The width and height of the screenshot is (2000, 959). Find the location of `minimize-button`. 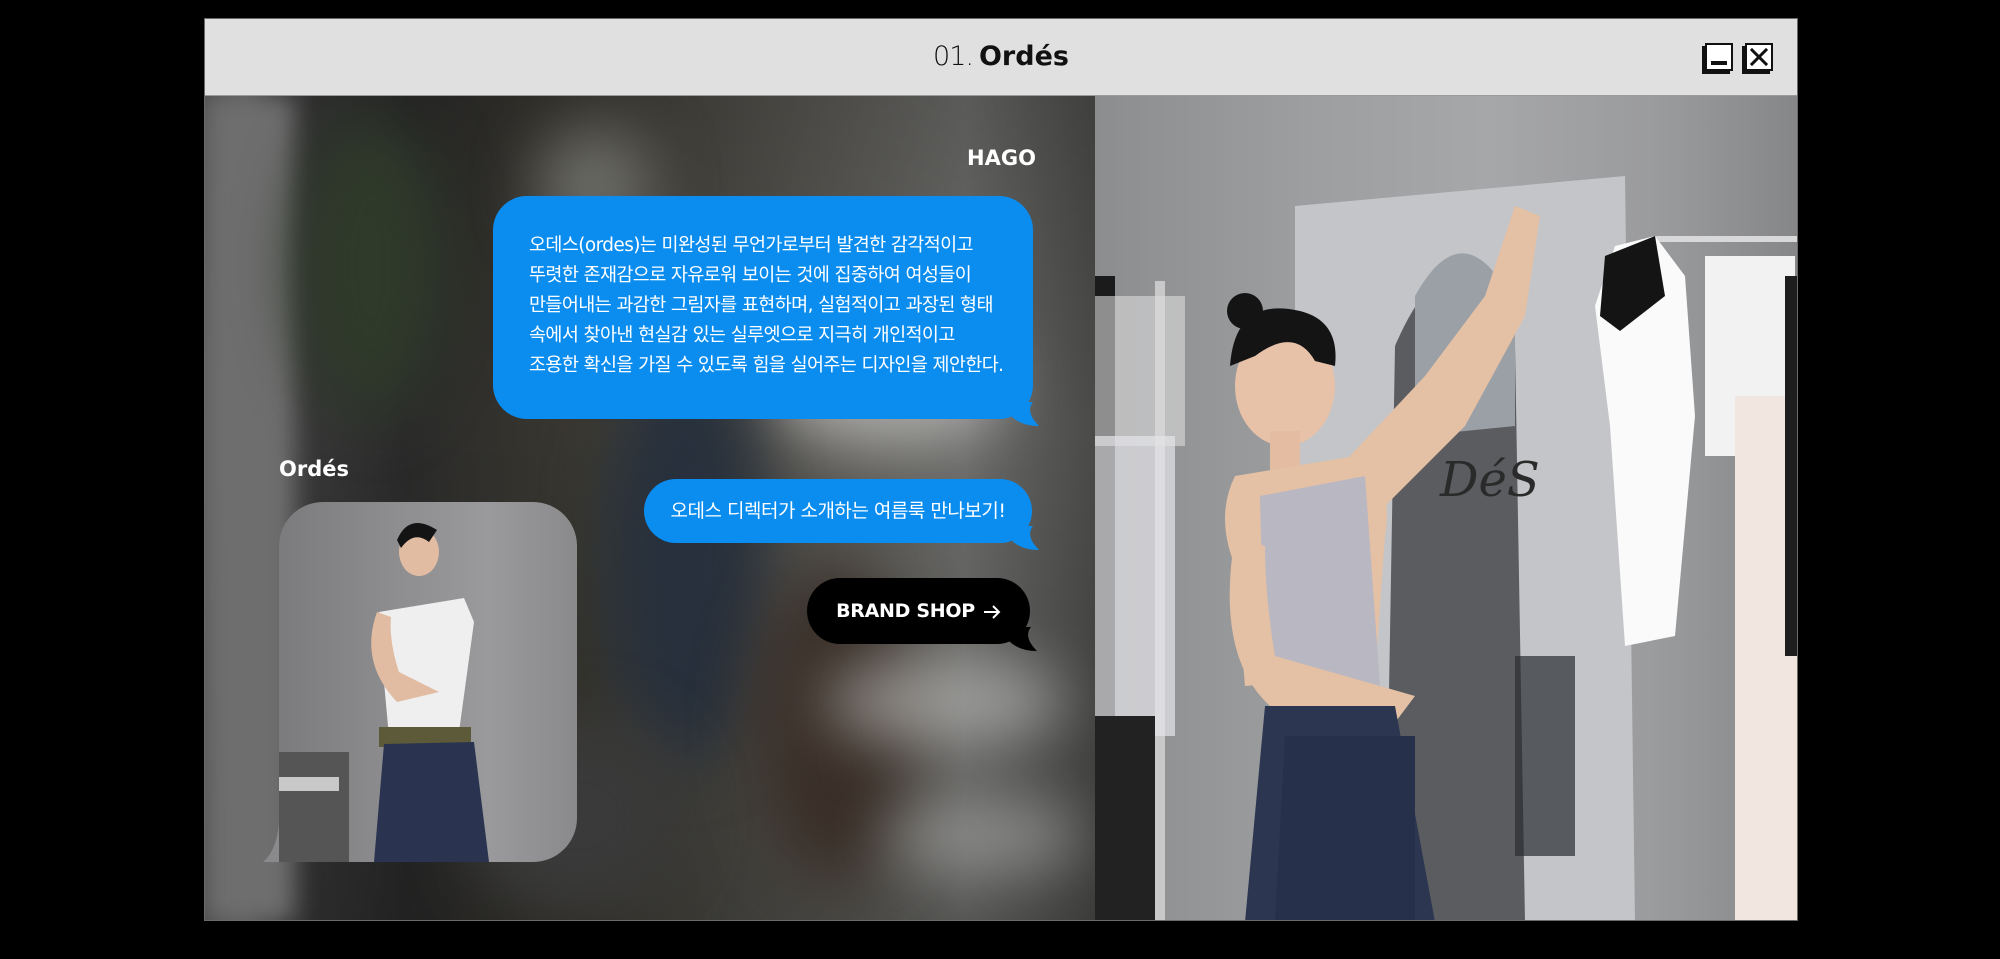

minimize-button is located at coordinates (1719, 57).